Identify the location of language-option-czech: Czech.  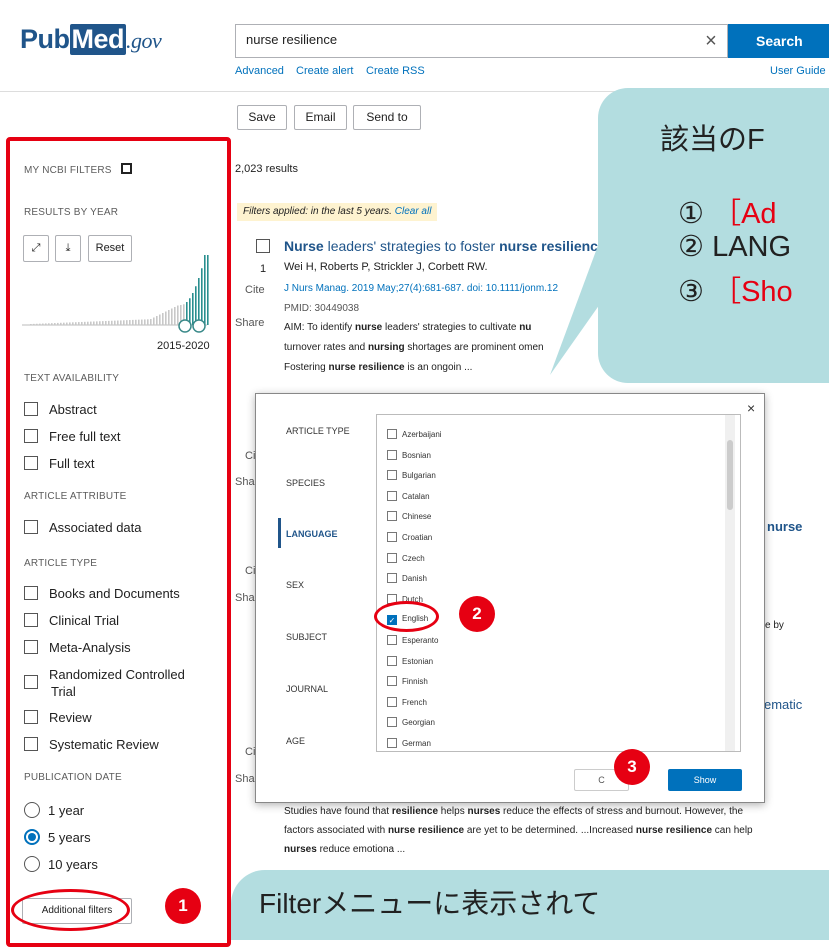
(406, 557).